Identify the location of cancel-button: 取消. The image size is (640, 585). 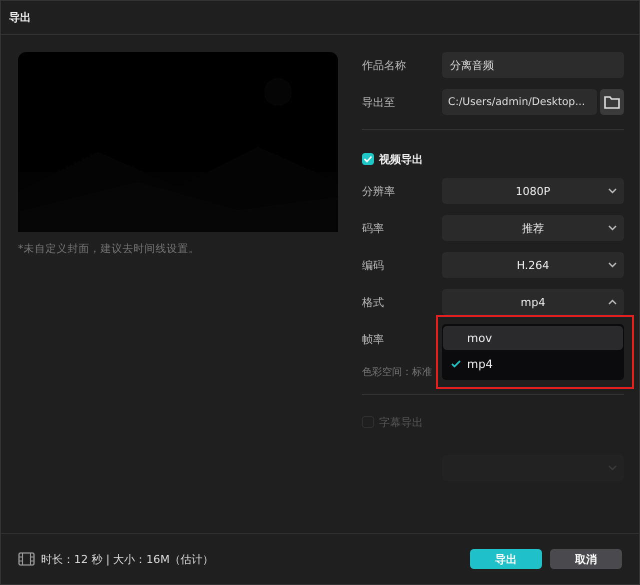
(586, 559).